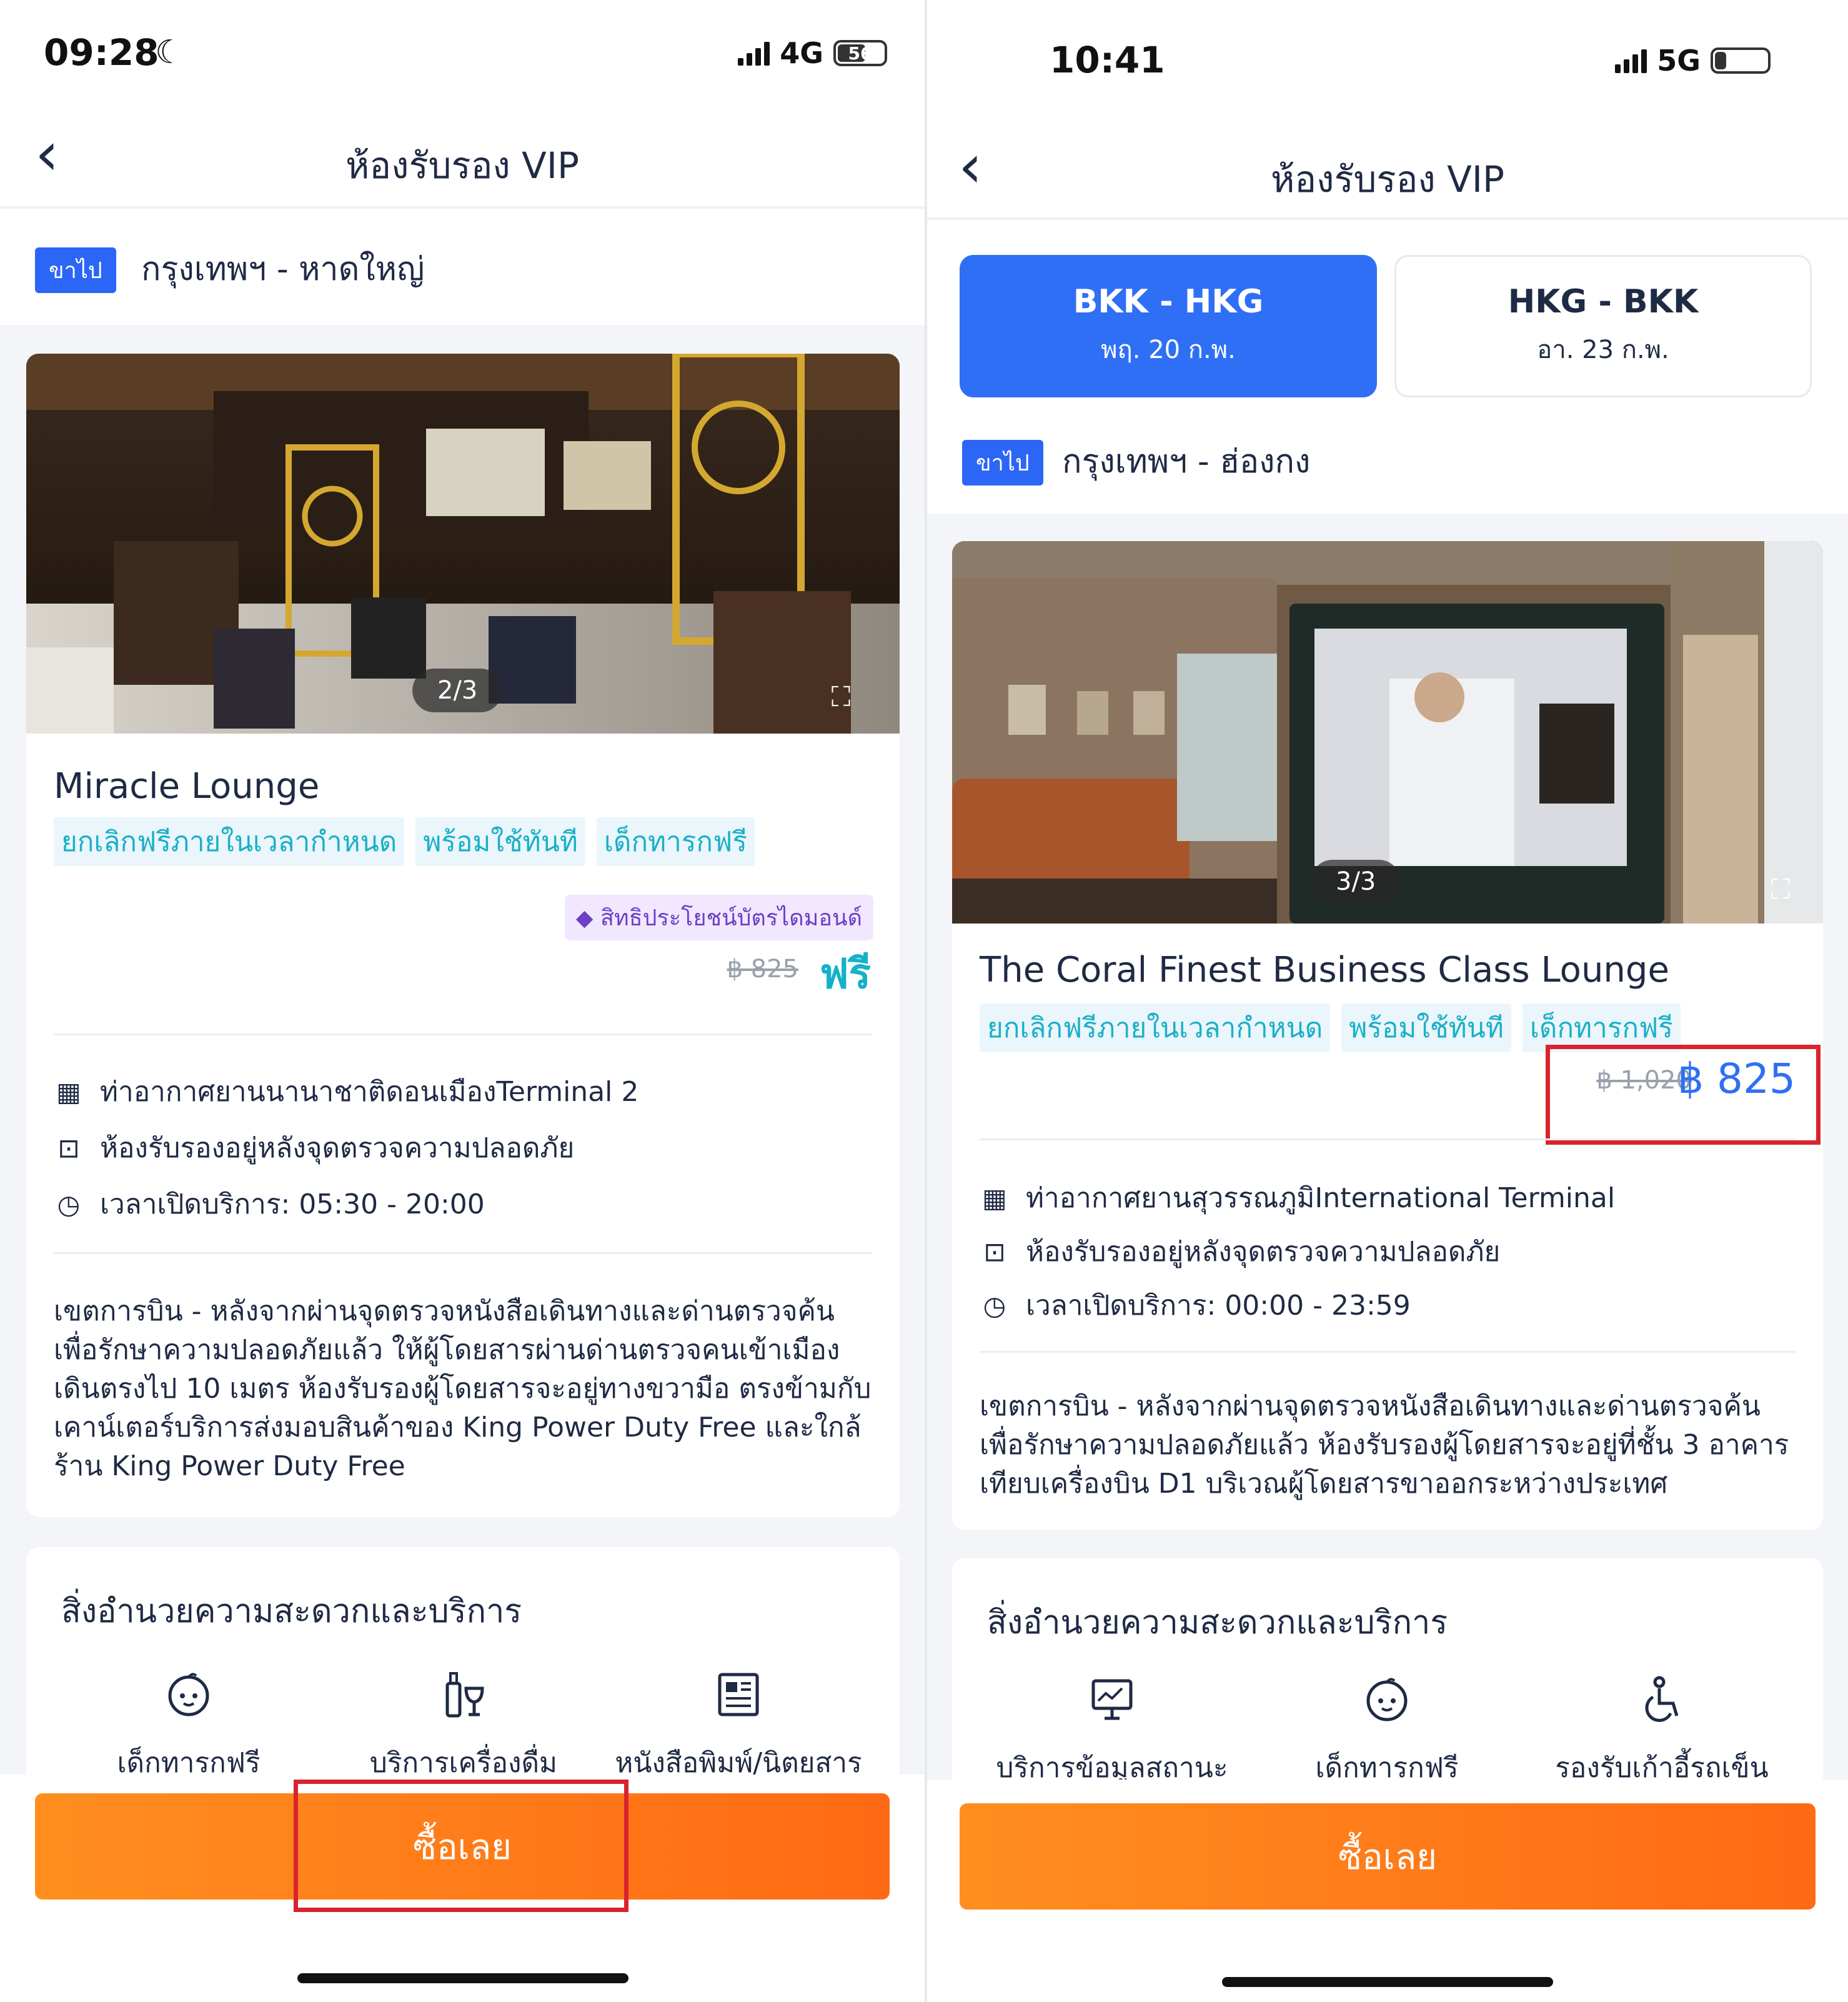  What do you see at coordinates (1112, 1730) in the screenshot?
I see `amenity-flight-info: บริการข้อมูลสถานะ` at bounding box center [1112, 1730].